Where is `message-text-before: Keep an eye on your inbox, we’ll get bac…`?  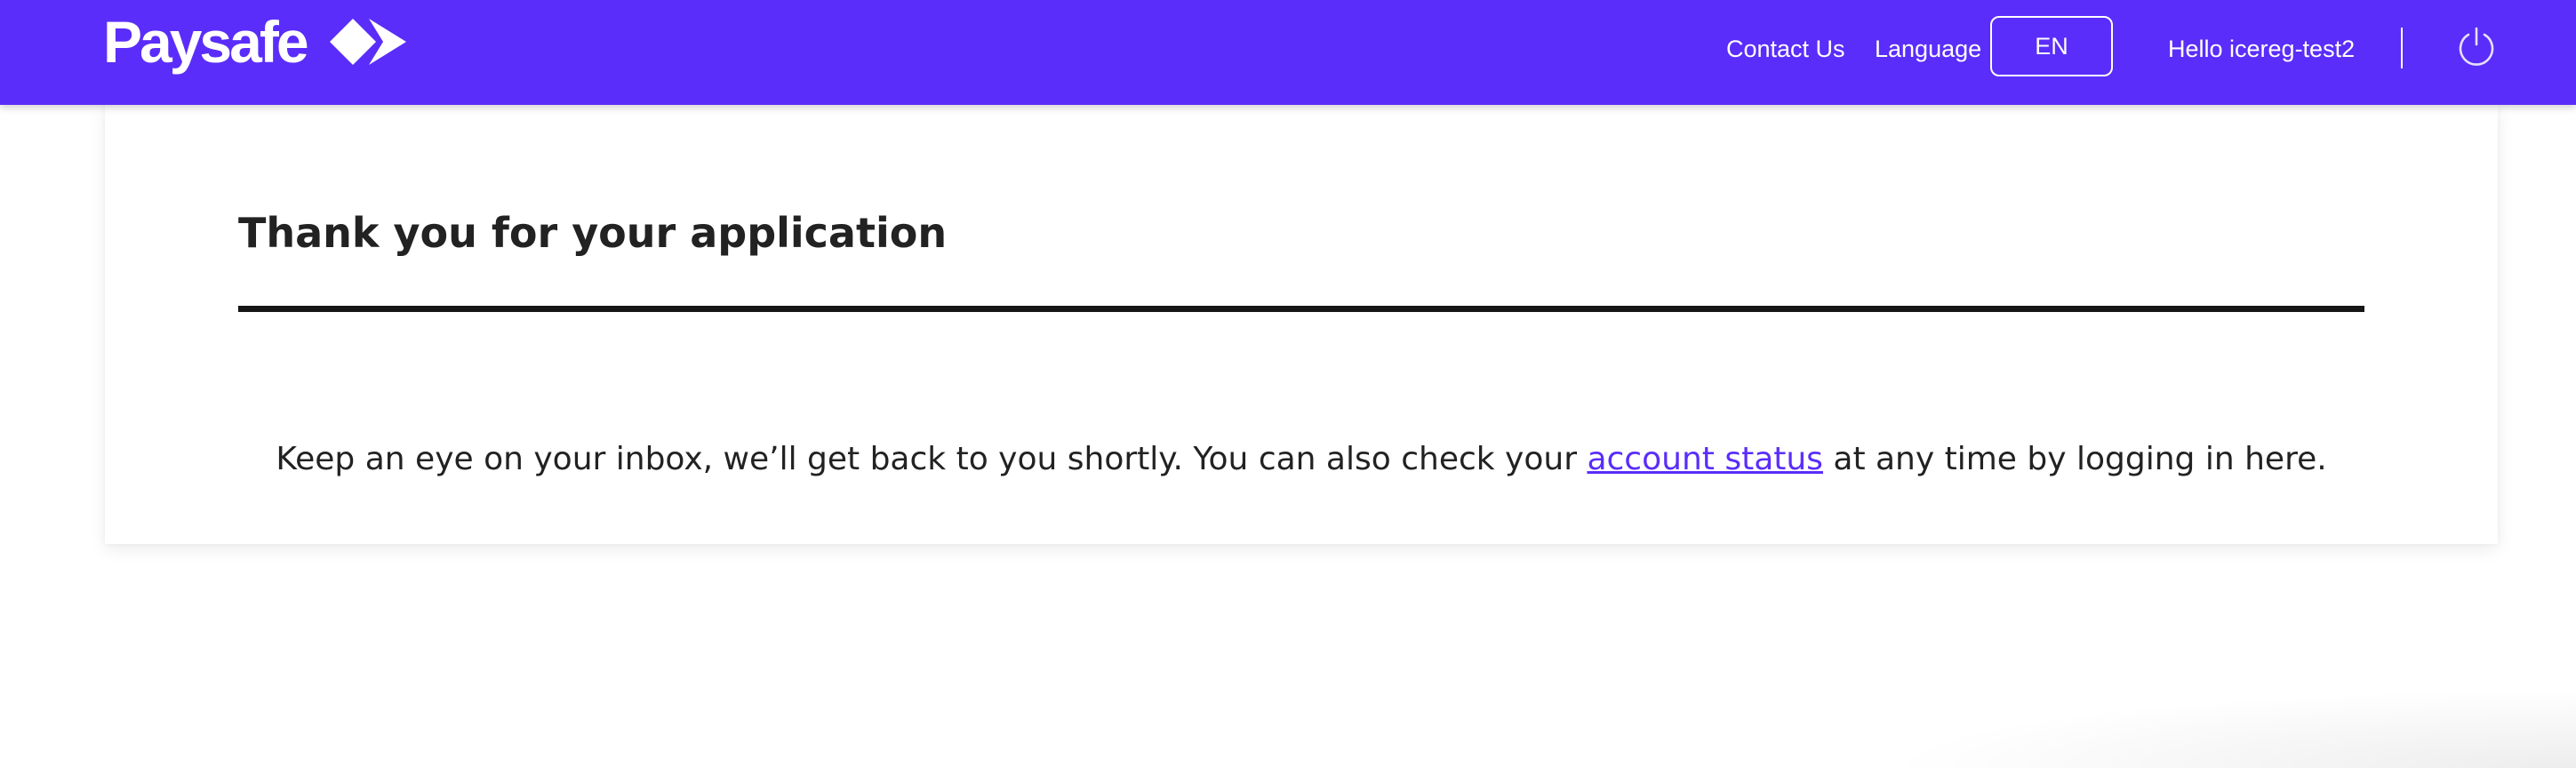 message-text-before: Keep an eye on your inbox, we’ll get bac… is located at coordinates (932, 459).